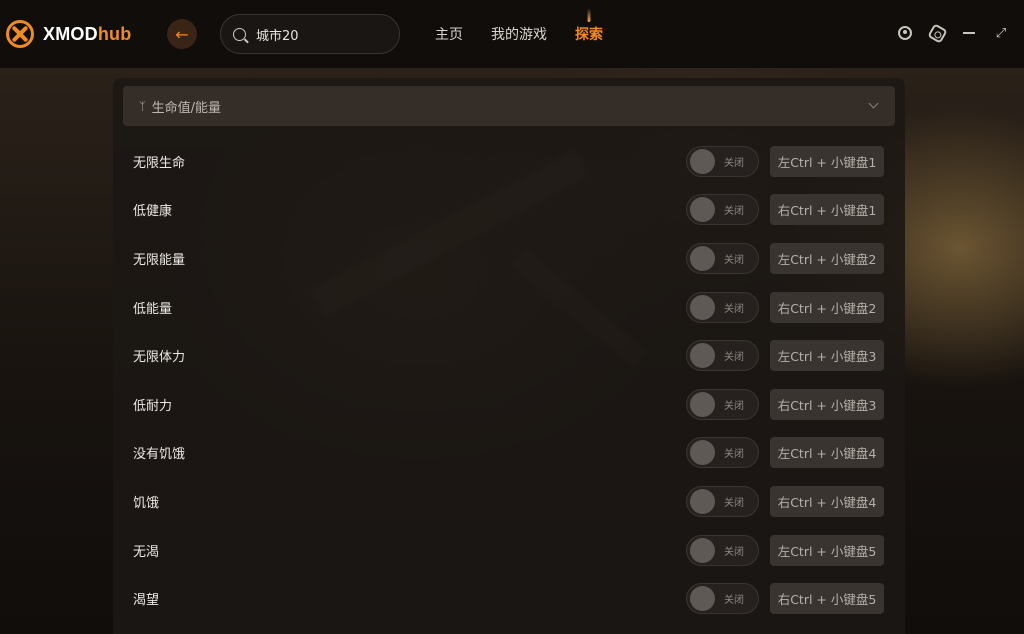  I want to click on cheat-label: 无限体力, so click(159, 358).